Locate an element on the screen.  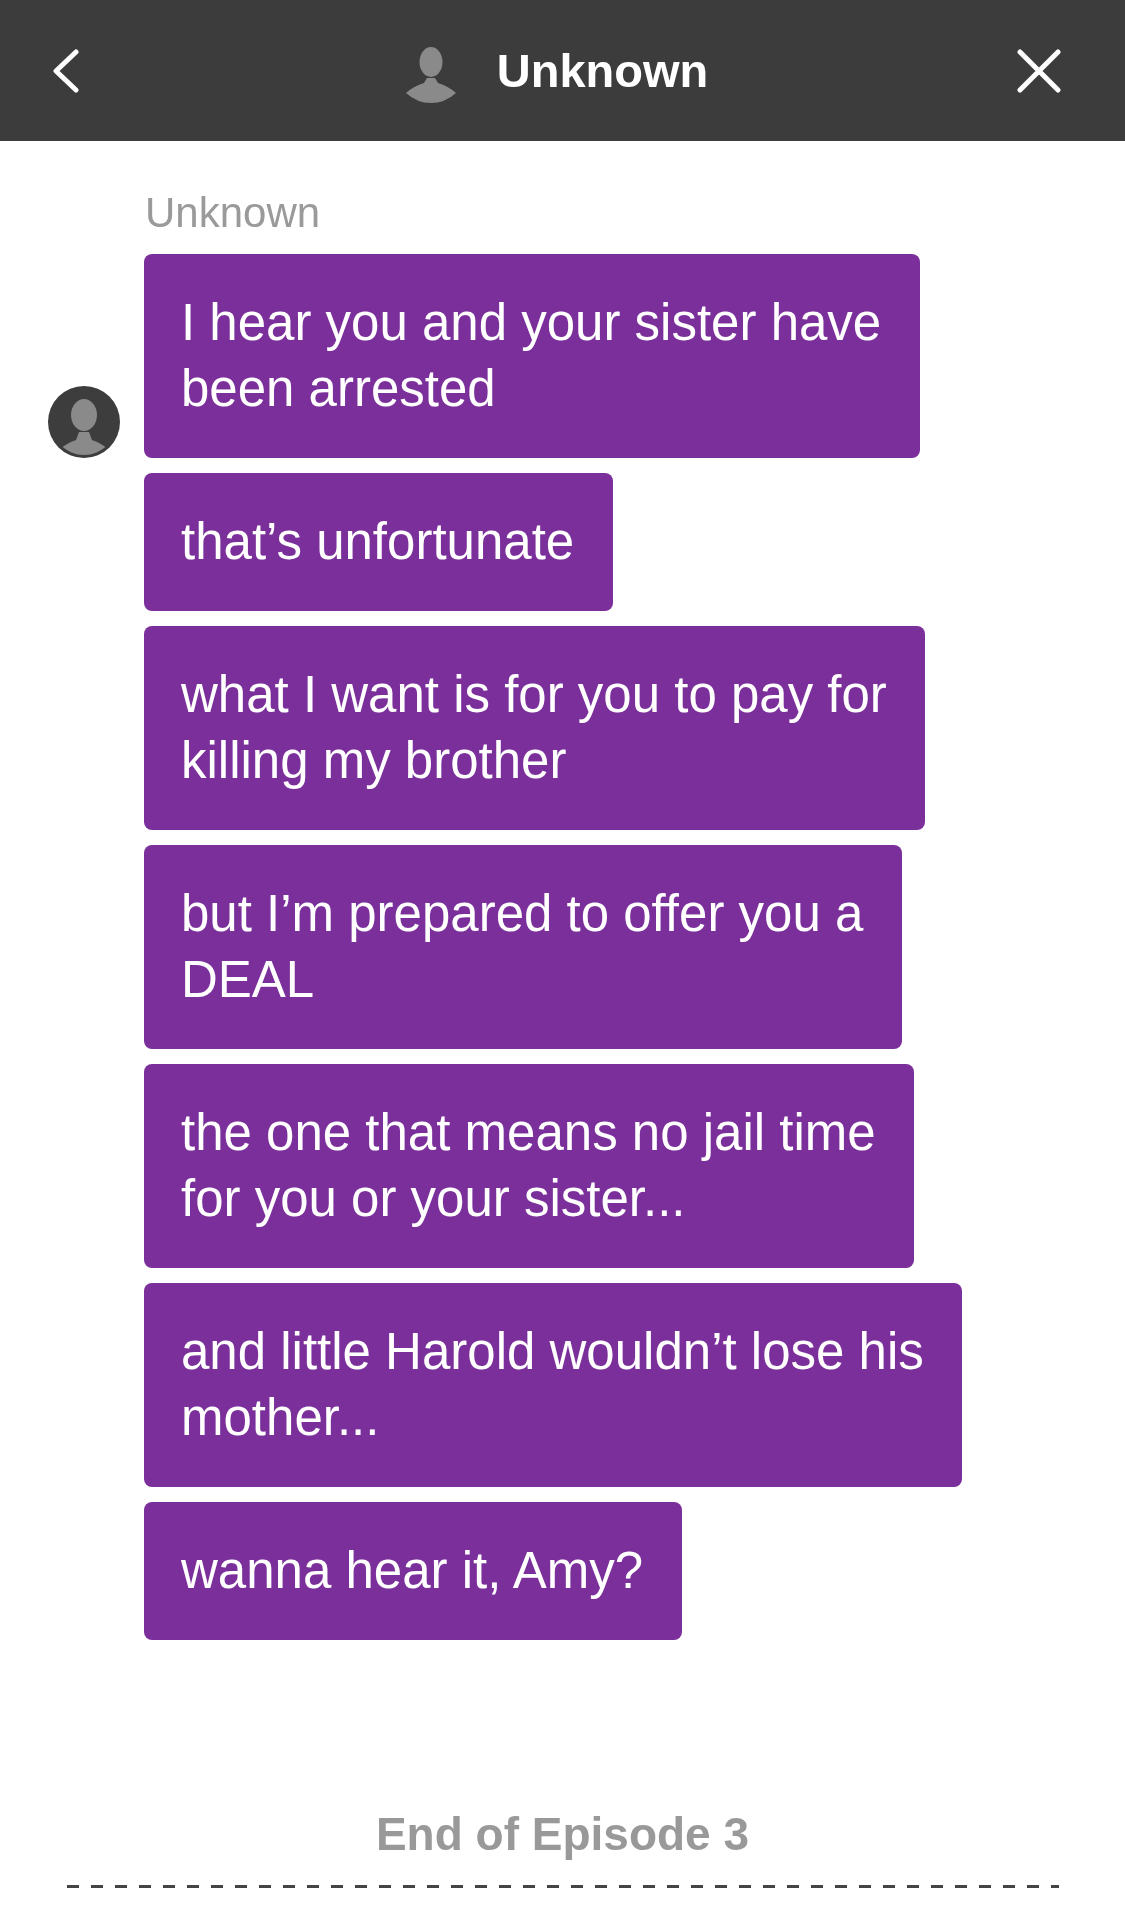
back-button is located at coordinates (66, 70).